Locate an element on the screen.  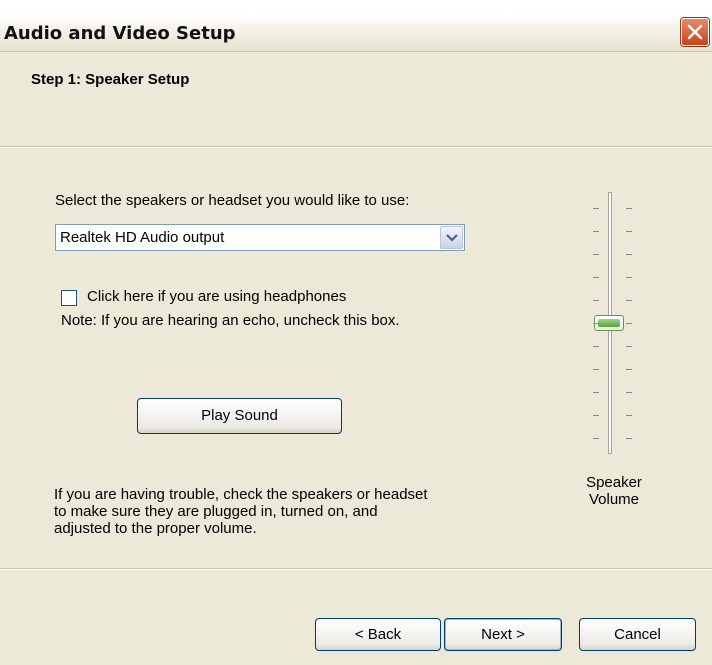
speaker-volume-label: Speaker Volume is located at coordinates (614, 491).